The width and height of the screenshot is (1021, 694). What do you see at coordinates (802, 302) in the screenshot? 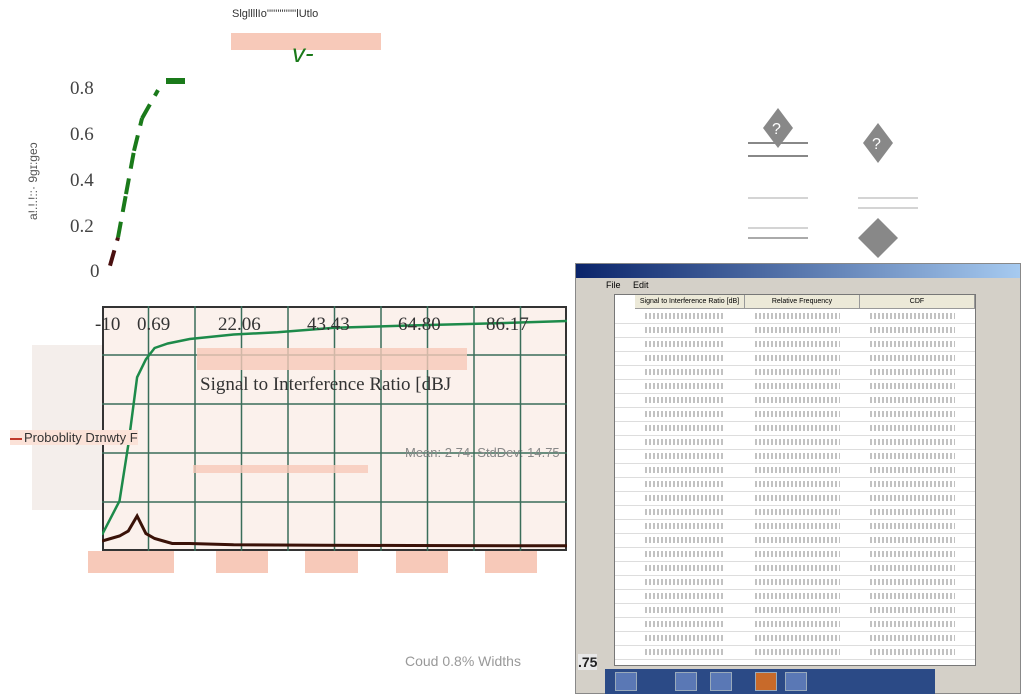
I see `column-header: Relative Frequency` at bounding box center [802, 302].